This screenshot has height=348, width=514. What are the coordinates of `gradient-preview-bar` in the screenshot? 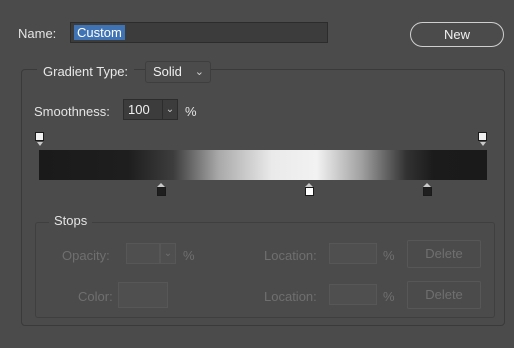 It's located at (263, 165).